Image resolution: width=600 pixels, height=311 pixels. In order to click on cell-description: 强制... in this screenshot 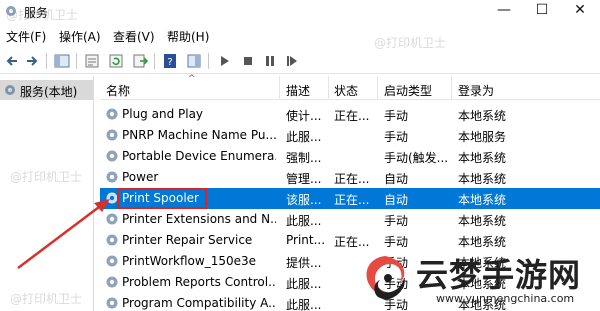, I will do `click(304, 158)`.